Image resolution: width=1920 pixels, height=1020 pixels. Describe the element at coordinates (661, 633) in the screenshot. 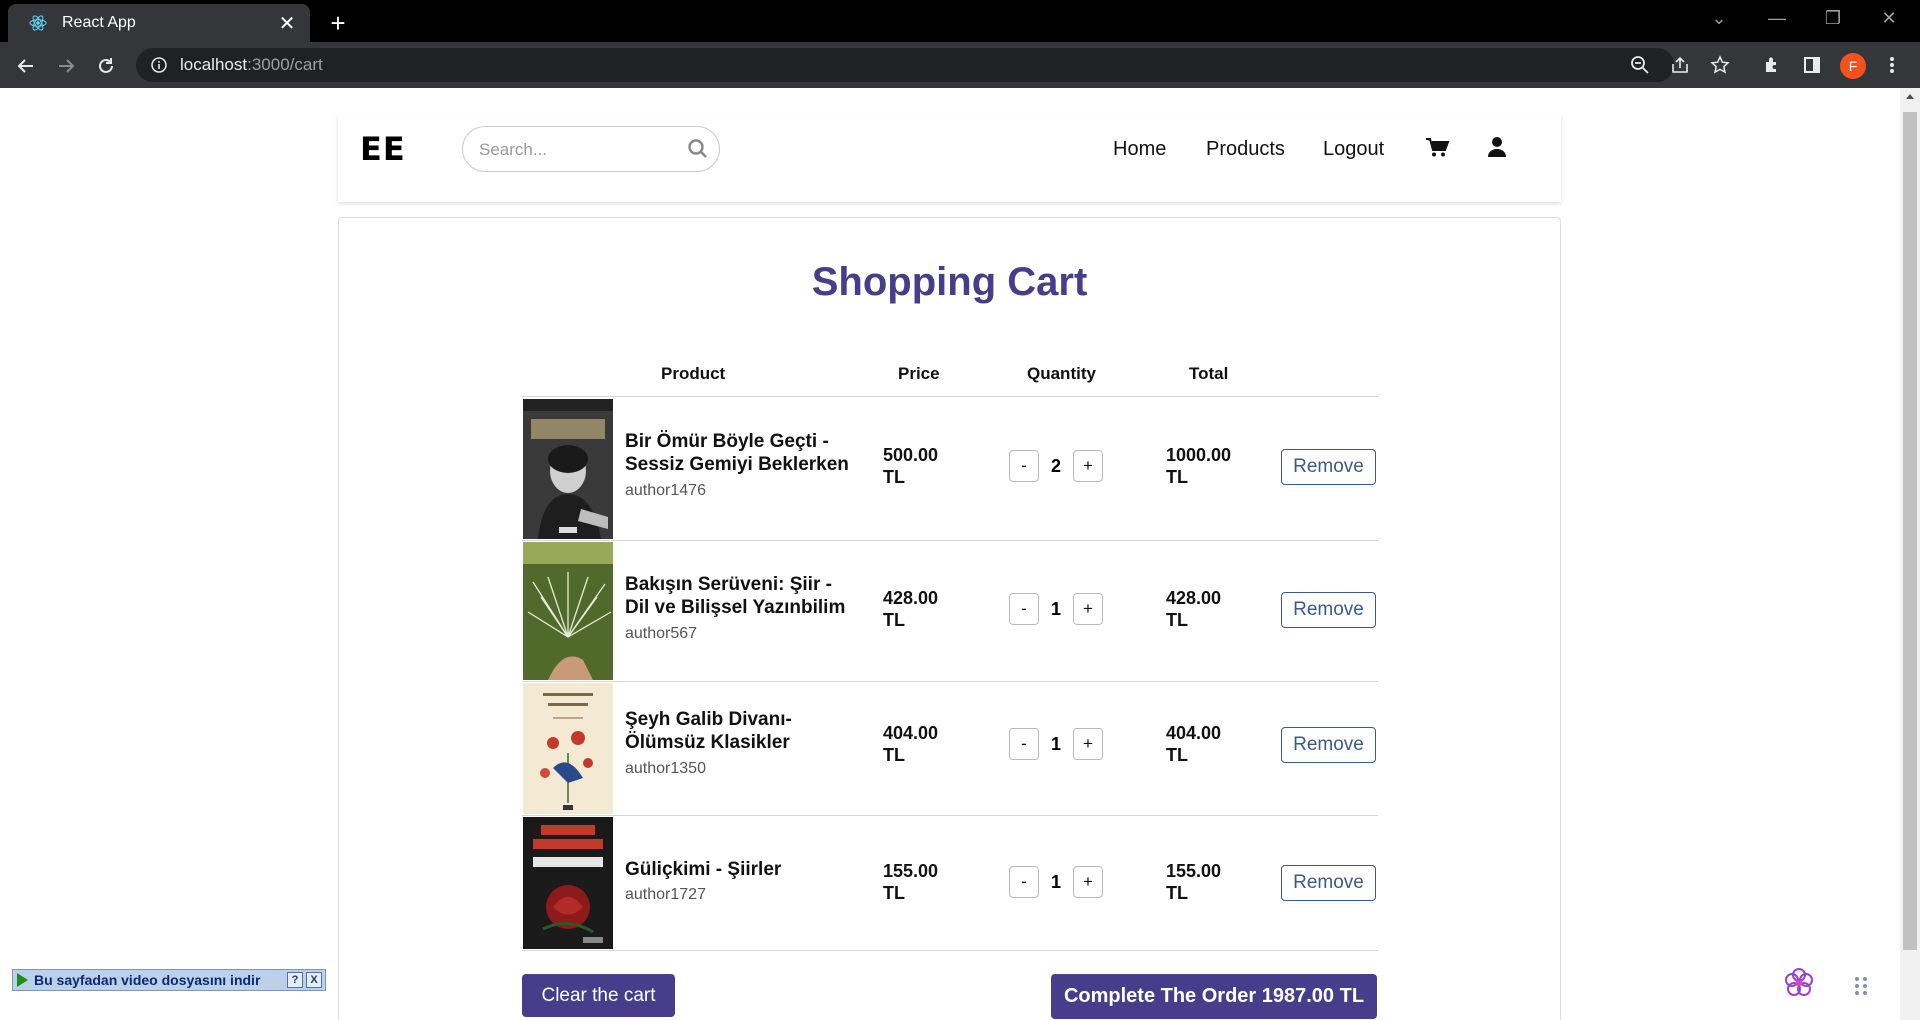

I see `product-author: author567` at that location.